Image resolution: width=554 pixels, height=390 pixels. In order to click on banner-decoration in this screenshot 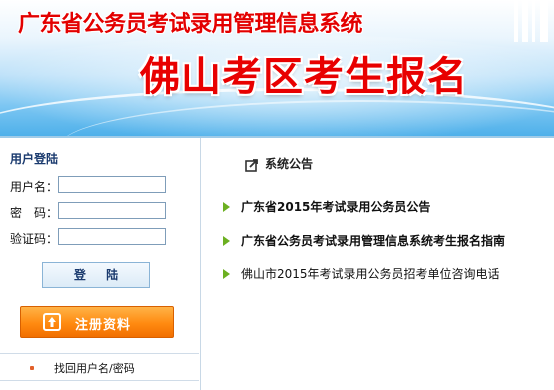, I will do `click(532, 21)`.